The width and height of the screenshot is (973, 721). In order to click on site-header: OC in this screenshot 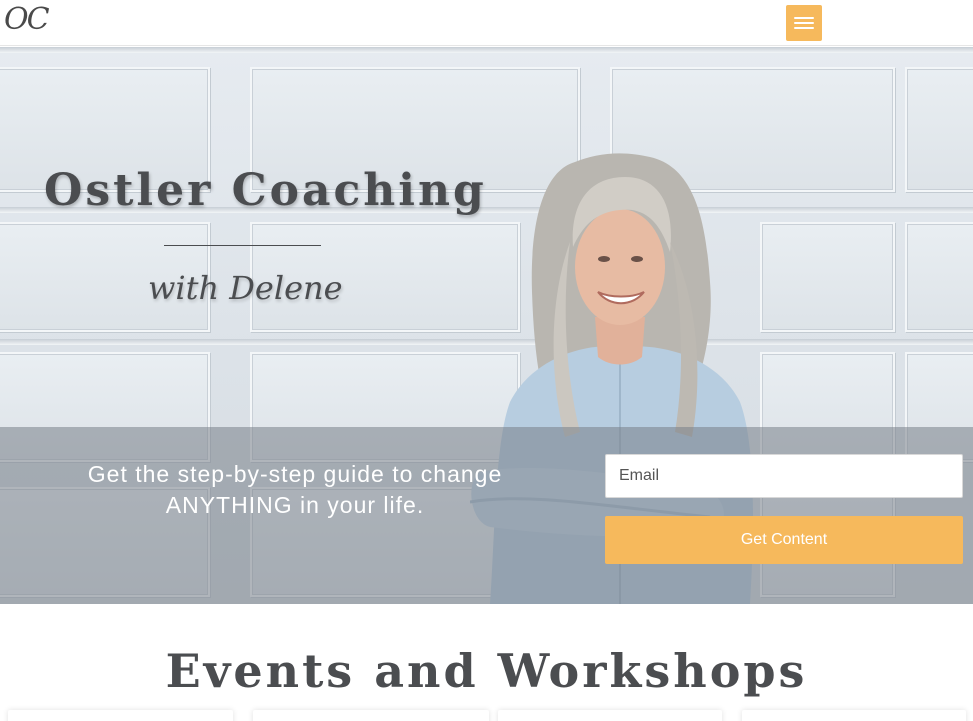, I will do `click(486, 23)`.